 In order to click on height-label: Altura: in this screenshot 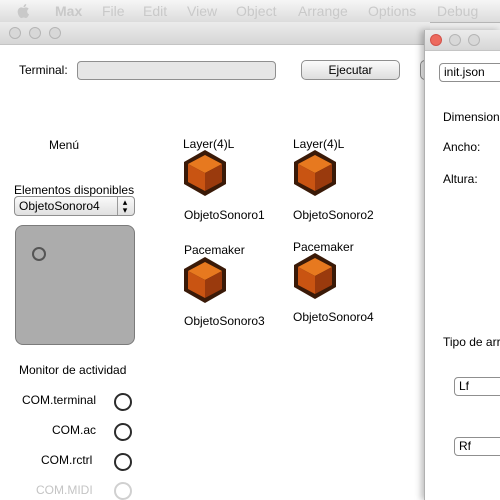, I will do `click(460, 179)`.